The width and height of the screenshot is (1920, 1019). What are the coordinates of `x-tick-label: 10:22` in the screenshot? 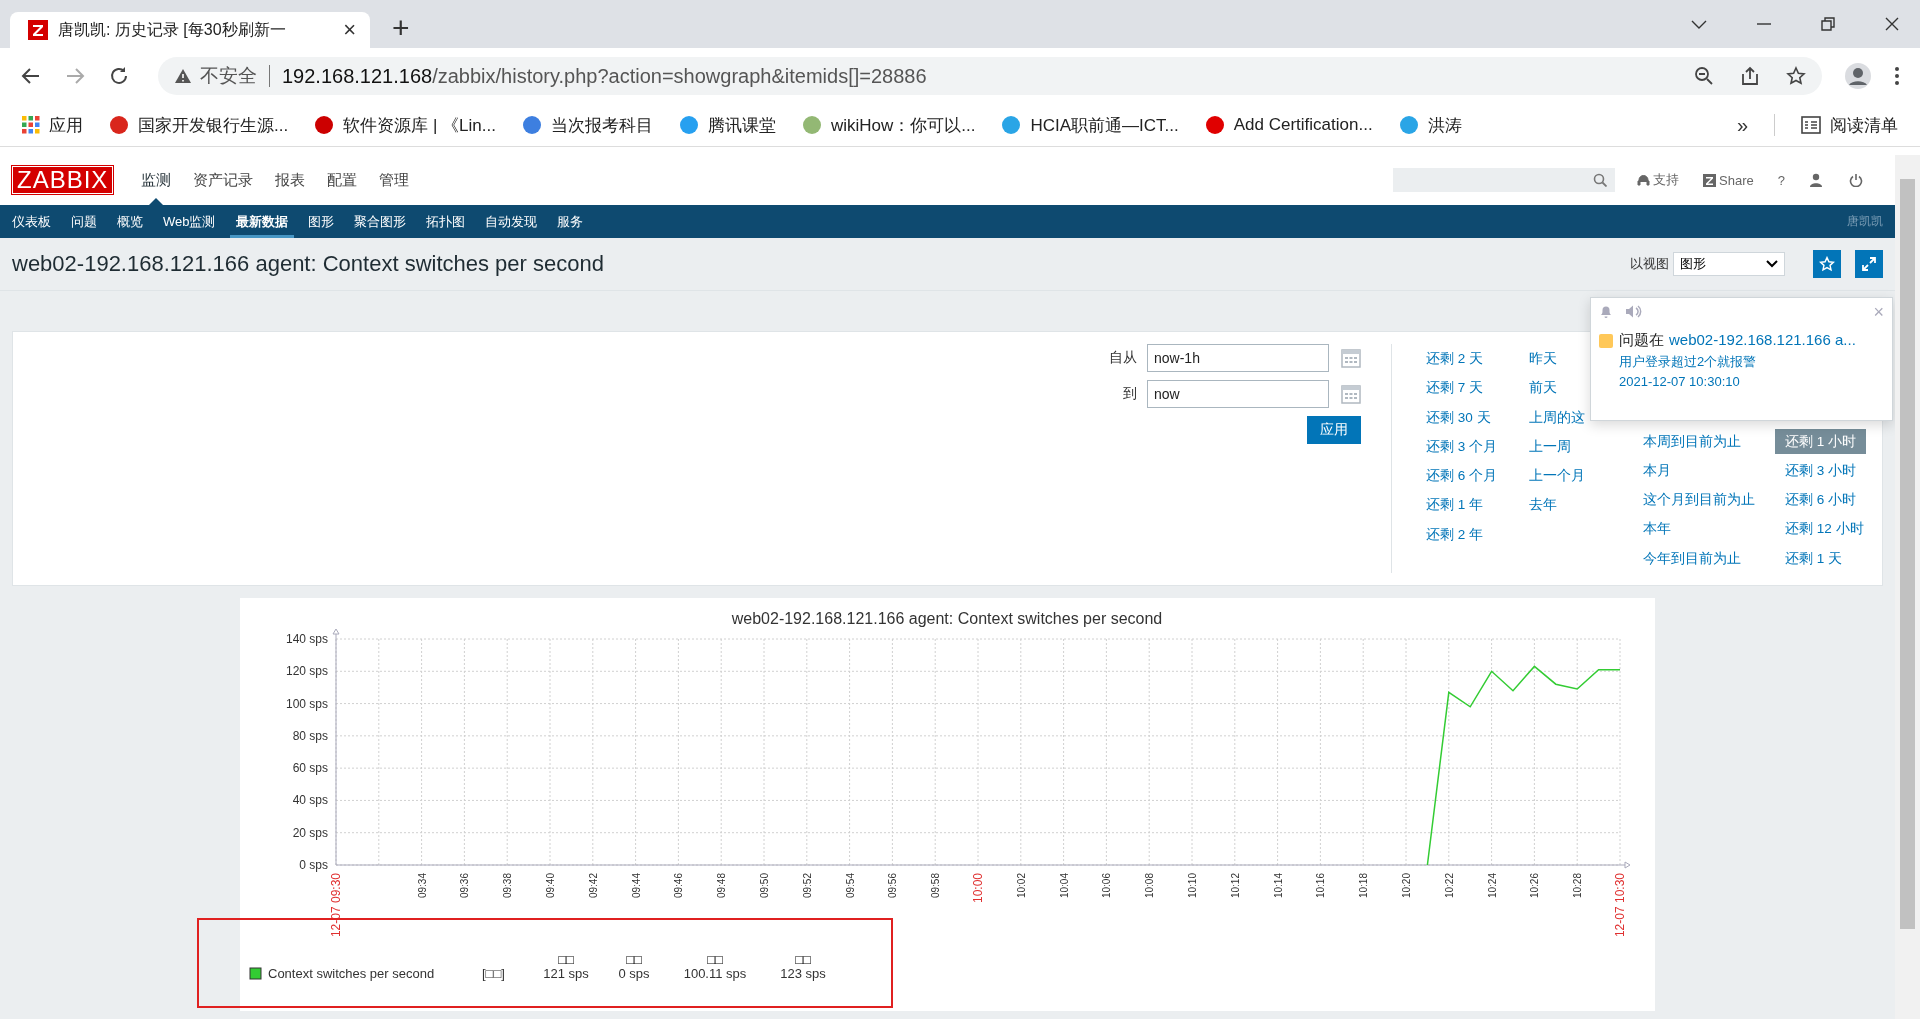 It's located at (1449, 886).